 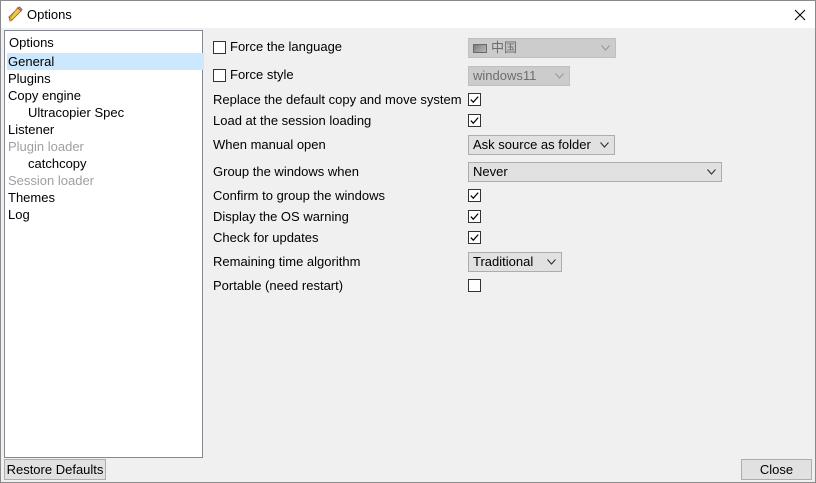 What do you see at coordinates (532, 144) in the screenshot?
I see `manual-open-value: Ask source as folder` at bounding box center [532, 144].